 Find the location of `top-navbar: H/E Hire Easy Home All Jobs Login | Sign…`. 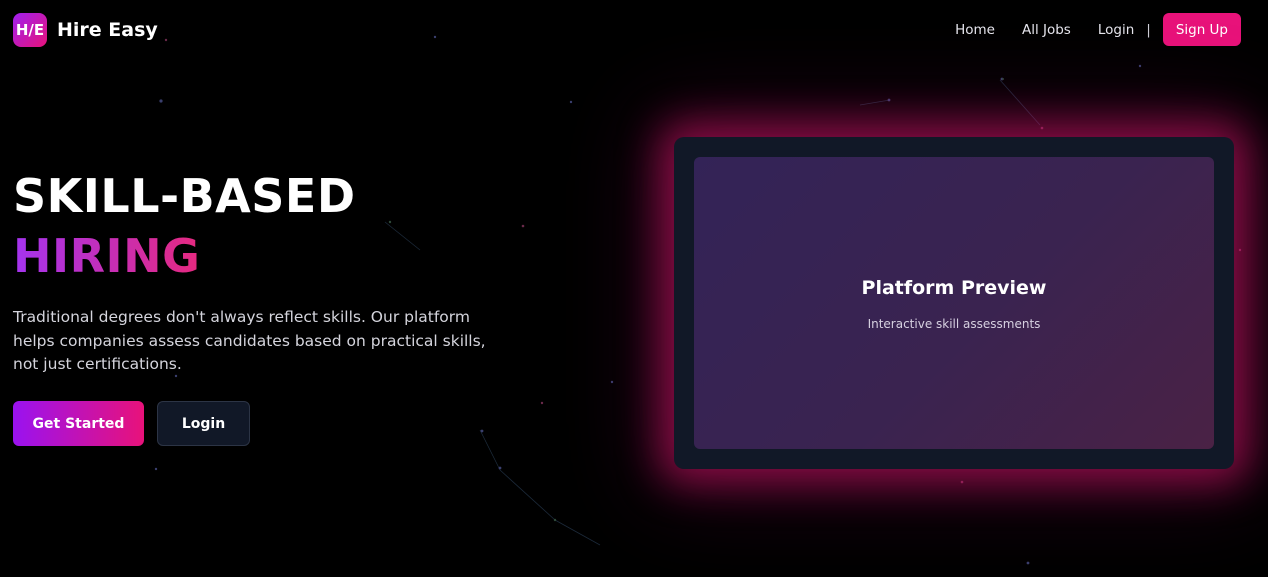

top-navbar: H/E Hire Easy Home All Jobs Login | Sign… is located at coordinates (634, 31).